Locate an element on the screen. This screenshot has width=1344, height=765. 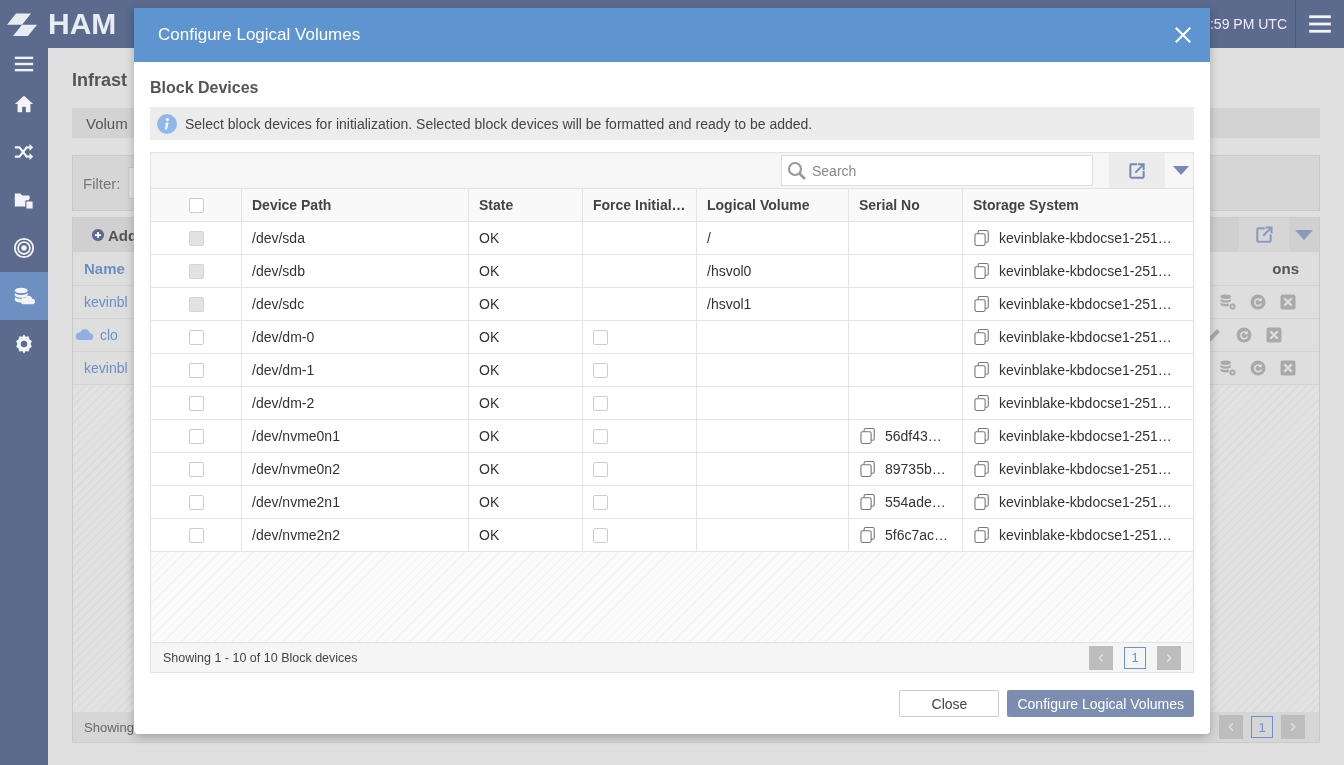
plus-icon is located at coordinates (98, 235).